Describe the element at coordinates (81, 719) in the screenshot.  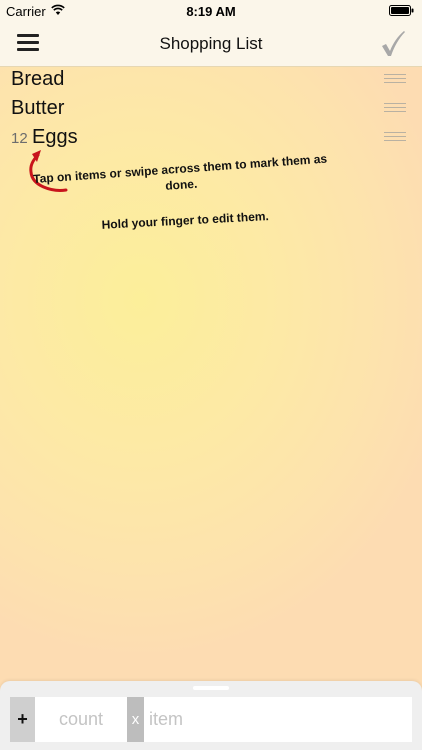
I see `count-input: count` at that location.